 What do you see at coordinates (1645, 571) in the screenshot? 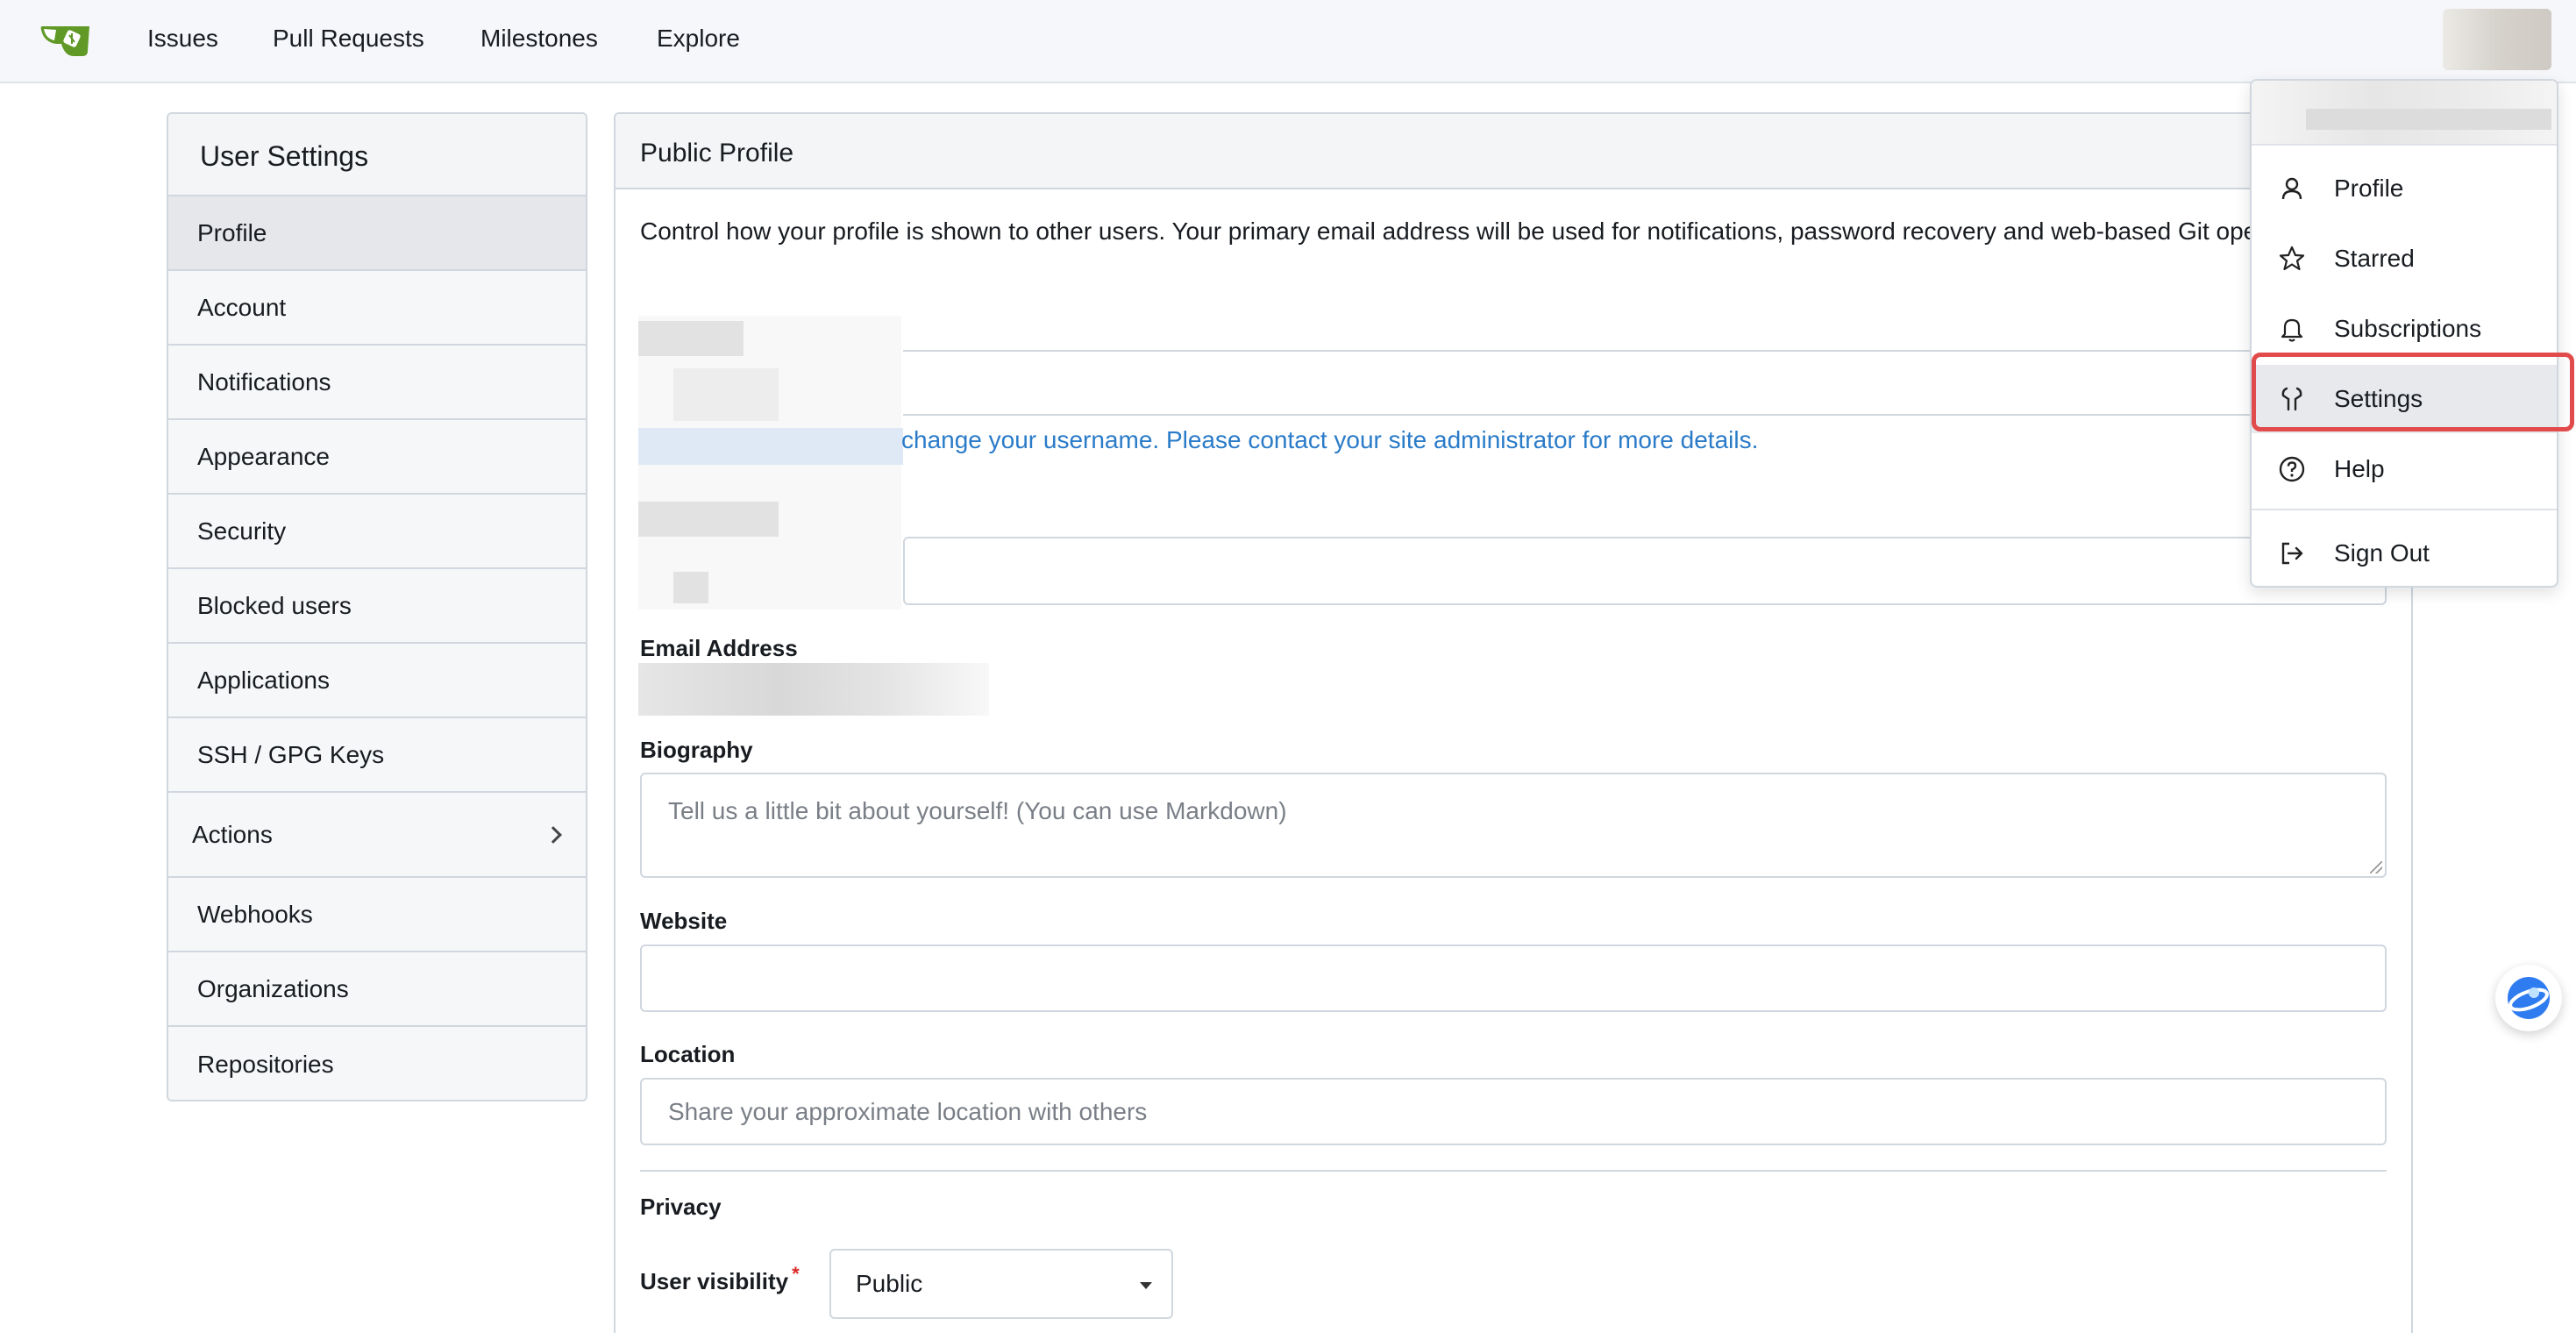
I see `full-name-input` at bounding box center [1645, 571].